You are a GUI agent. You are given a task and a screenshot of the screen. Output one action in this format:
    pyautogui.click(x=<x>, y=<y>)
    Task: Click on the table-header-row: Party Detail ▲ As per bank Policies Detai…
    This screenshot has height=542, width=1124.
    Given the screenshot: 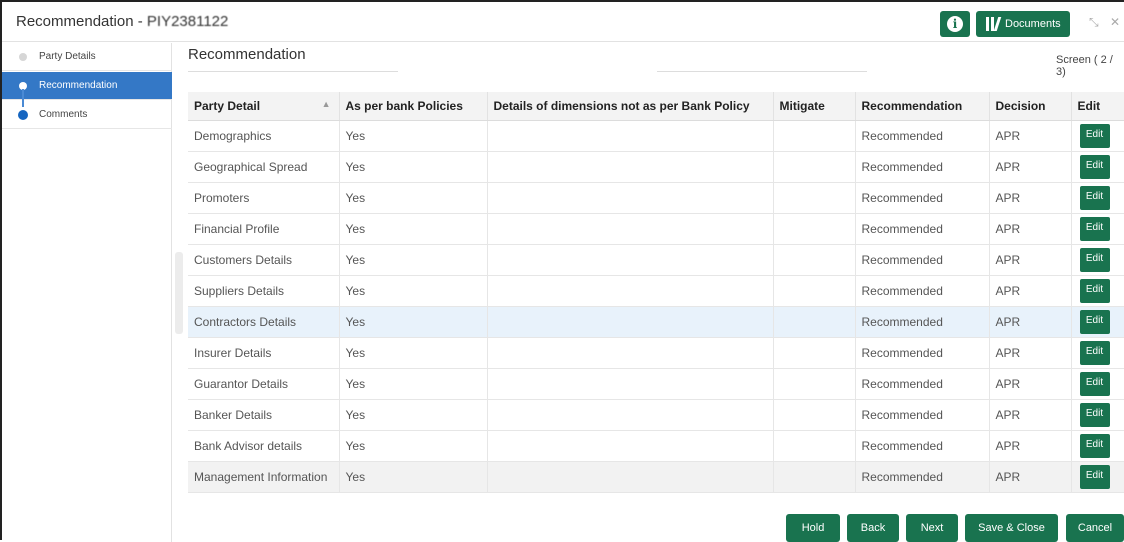 What is the action you would take?
    pyautogui.click(x=656, y=106)
    